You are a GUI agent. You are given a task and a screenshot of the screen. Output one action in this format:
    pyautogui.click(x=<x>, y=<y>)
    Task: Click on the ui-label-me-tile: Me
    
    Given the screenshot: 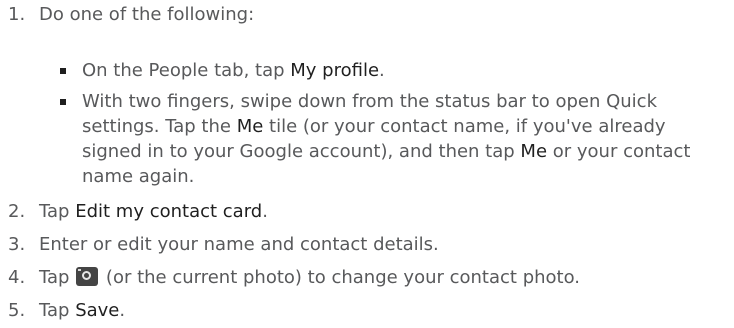 What is the action you would take?
    pyautogui.click(x=250, y=126)
    